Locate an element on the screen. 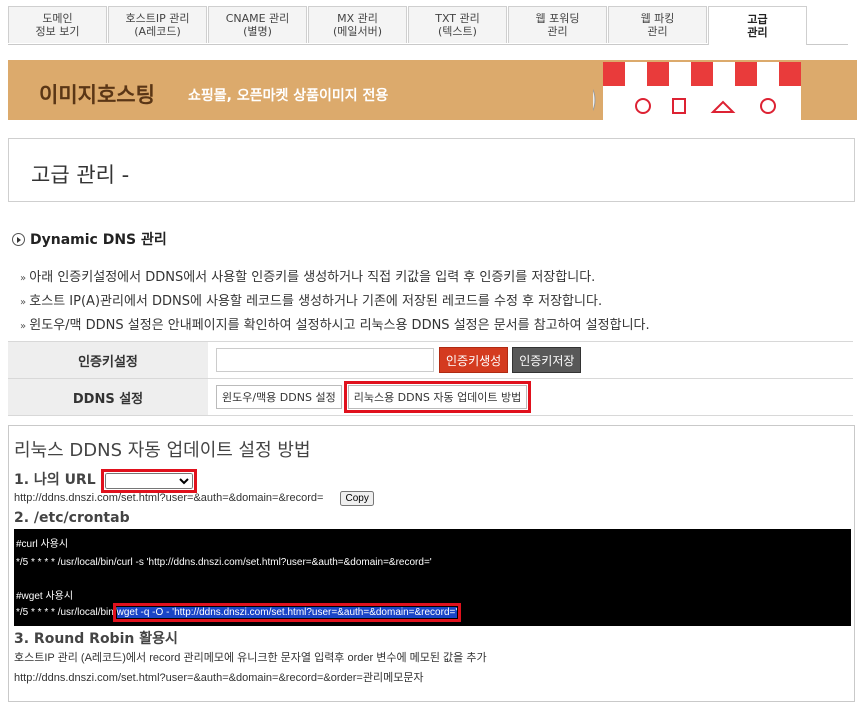 The width and height of the screenshot is (867, 707). tab-domain-info: 도메인 정보 보기 is located at coordinates (57, 24).